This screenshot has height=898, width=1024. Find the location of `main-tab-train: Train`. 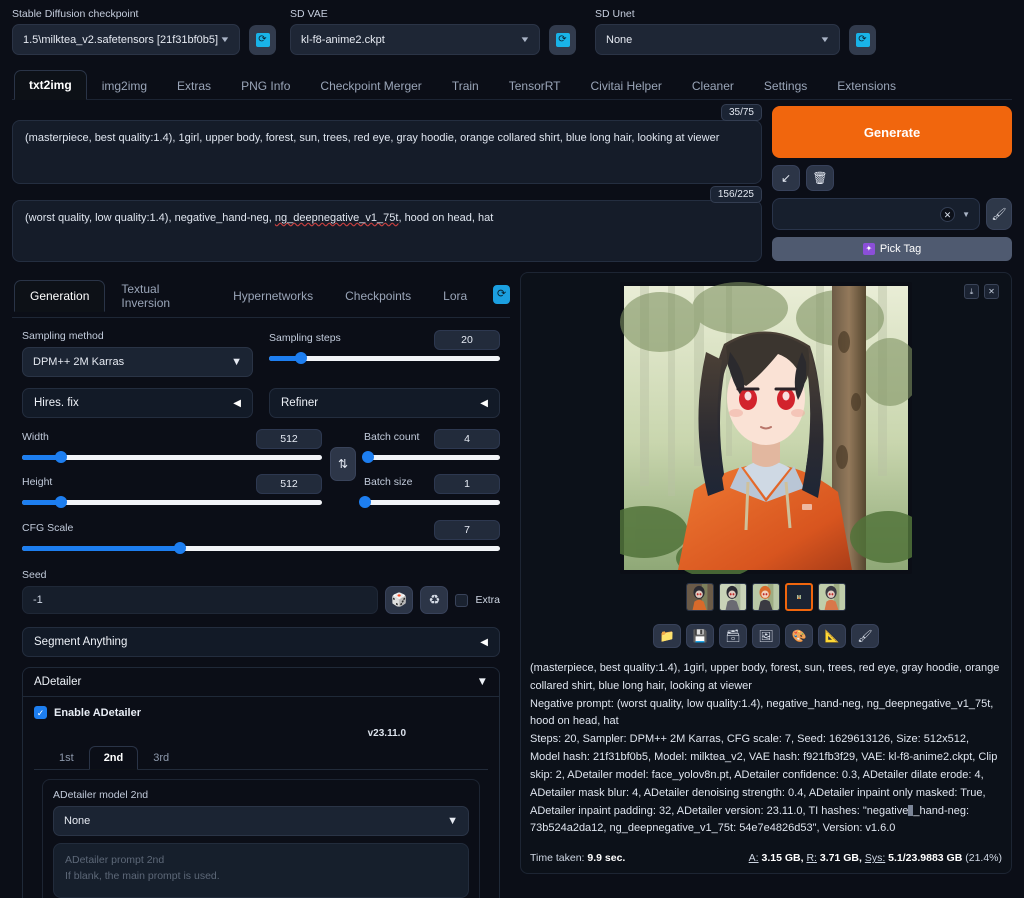

main-tab-train: Train is located at coordinates (465, 85).